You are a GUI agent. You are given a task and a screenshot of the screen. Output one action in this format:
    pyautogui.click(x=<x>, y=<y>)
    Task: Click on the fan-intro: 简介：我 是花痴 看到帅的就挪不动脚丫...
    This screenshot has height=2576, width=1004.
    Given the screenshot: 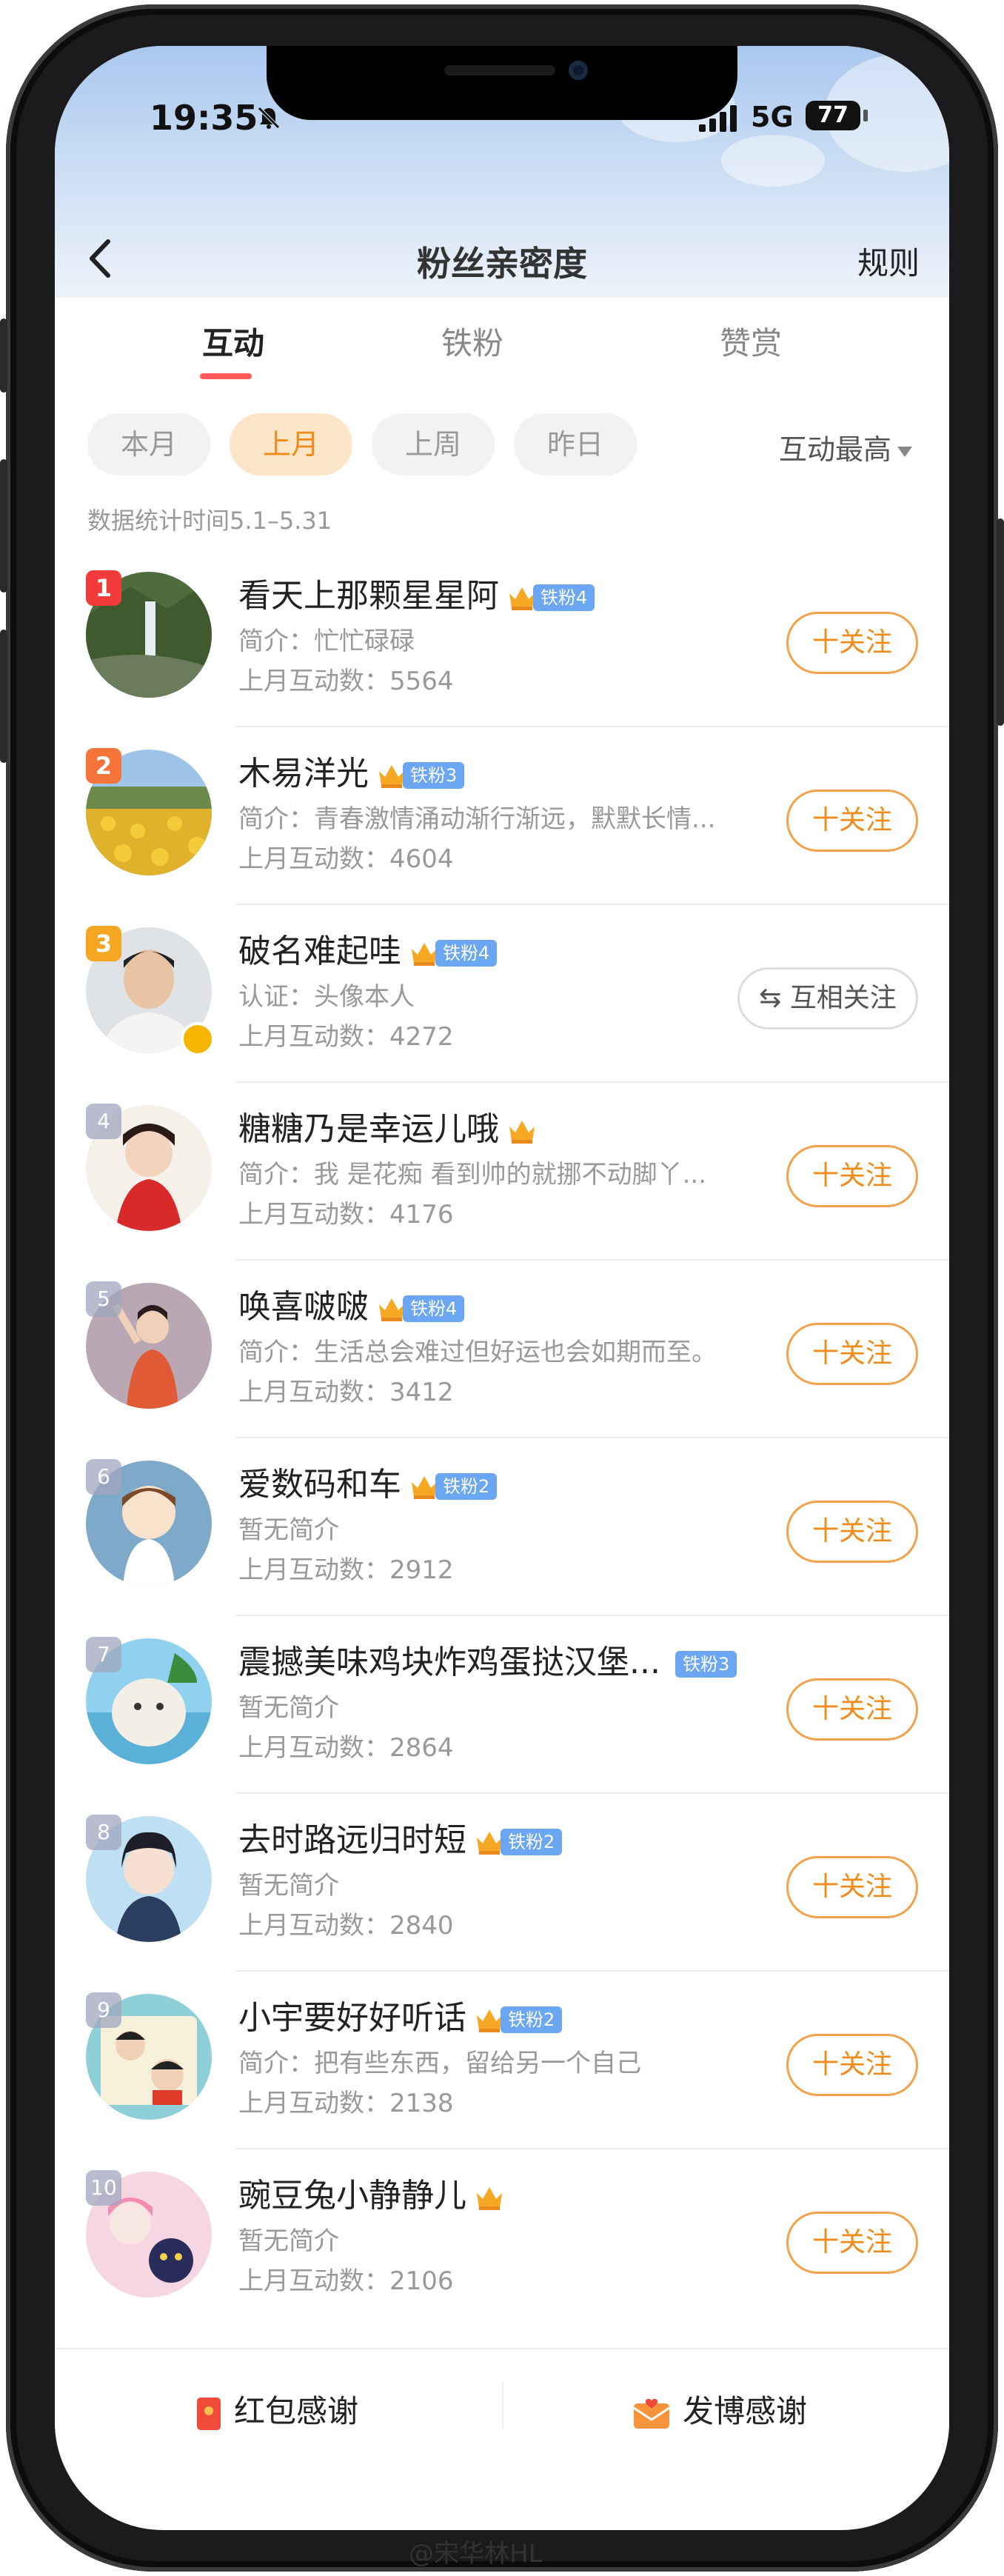 What is the action you would take?
    pyautogui.click(x=472, y=1174)
    